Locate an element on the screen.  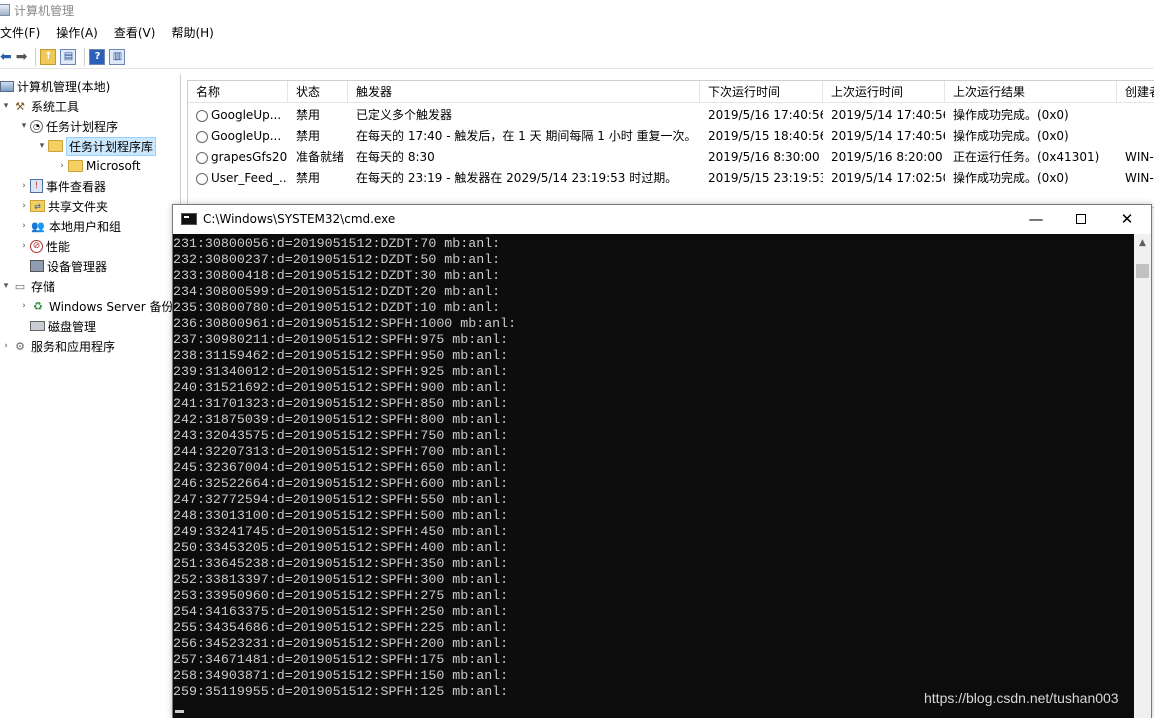
close-button: ✕ is located at coordinates (1127, 219).